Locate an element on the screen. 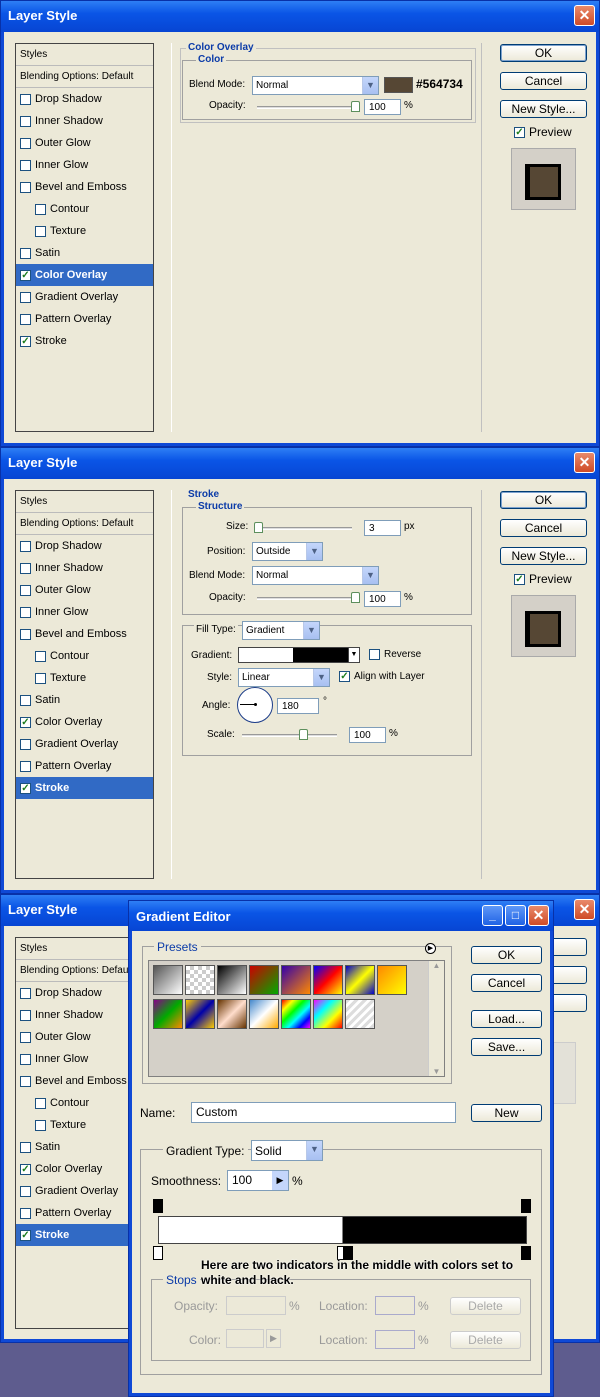  delete-opacity-stop-button: Delete is located at coordinates (485, 1306).